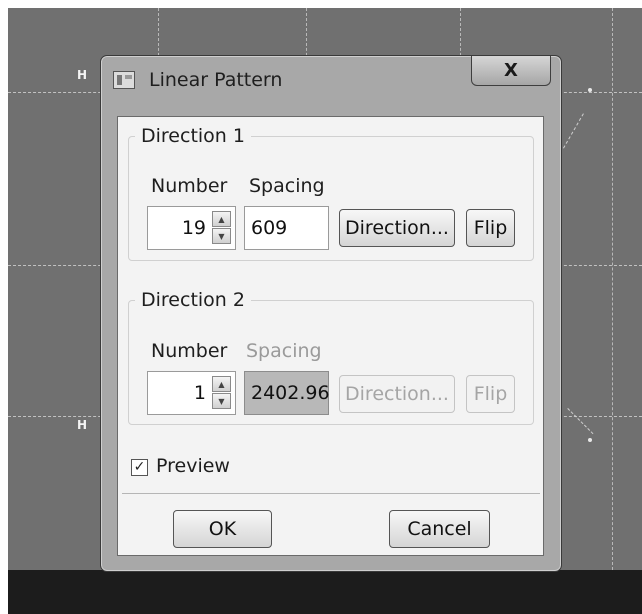 The image size is (642, 614). I want to click on direction2-spacing-label: Spacing, so click(284, 351).